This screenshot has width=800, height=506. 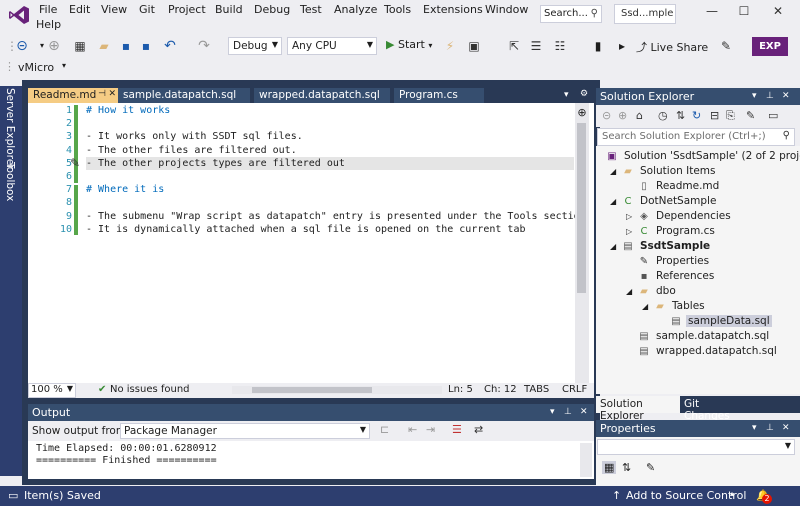 I want to click on menu-analyze: Analyze, so click(x=355, y=9).